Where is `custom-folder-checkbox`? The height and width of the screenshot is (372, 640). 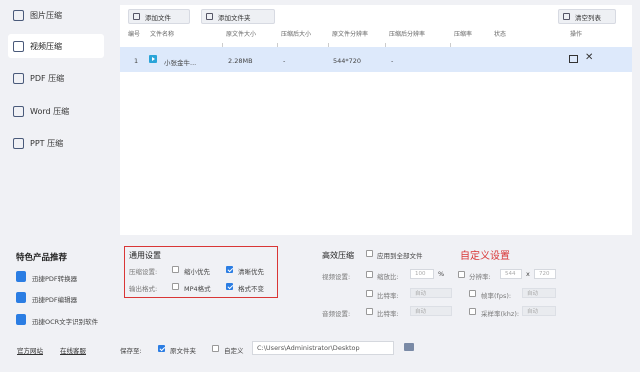 custom-folder-checkbox is located at coordinates (215, 348).